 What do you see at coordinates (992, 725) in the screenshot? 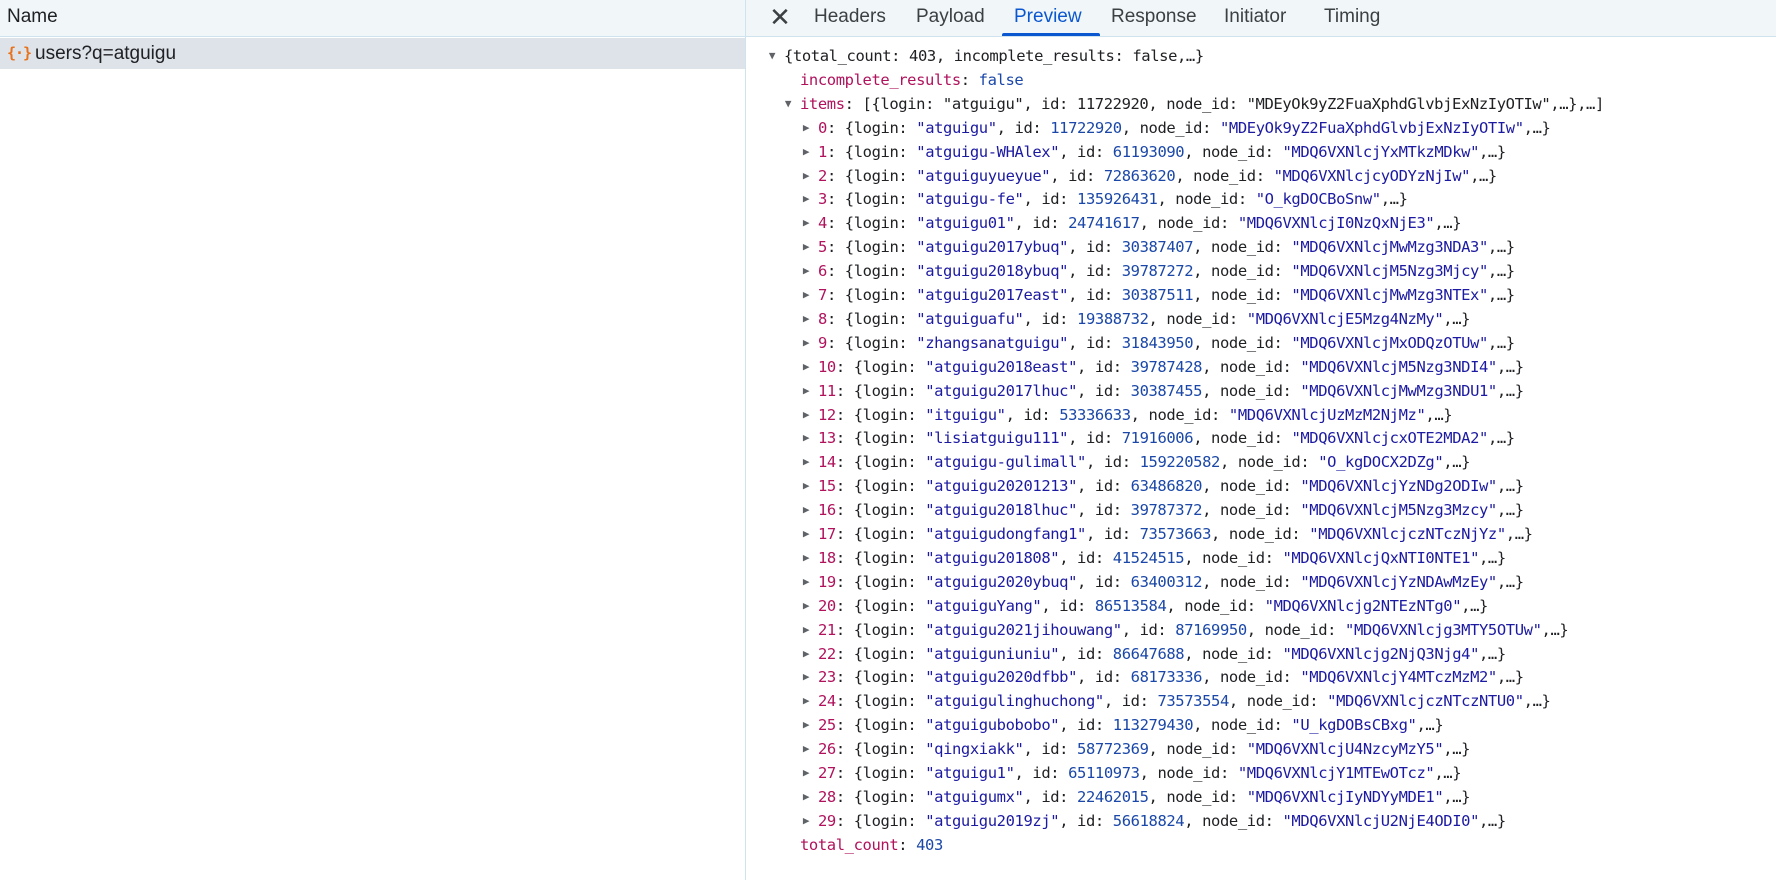
I see `item-login: "atguigubobobo"` at bounding box center [992, 725].